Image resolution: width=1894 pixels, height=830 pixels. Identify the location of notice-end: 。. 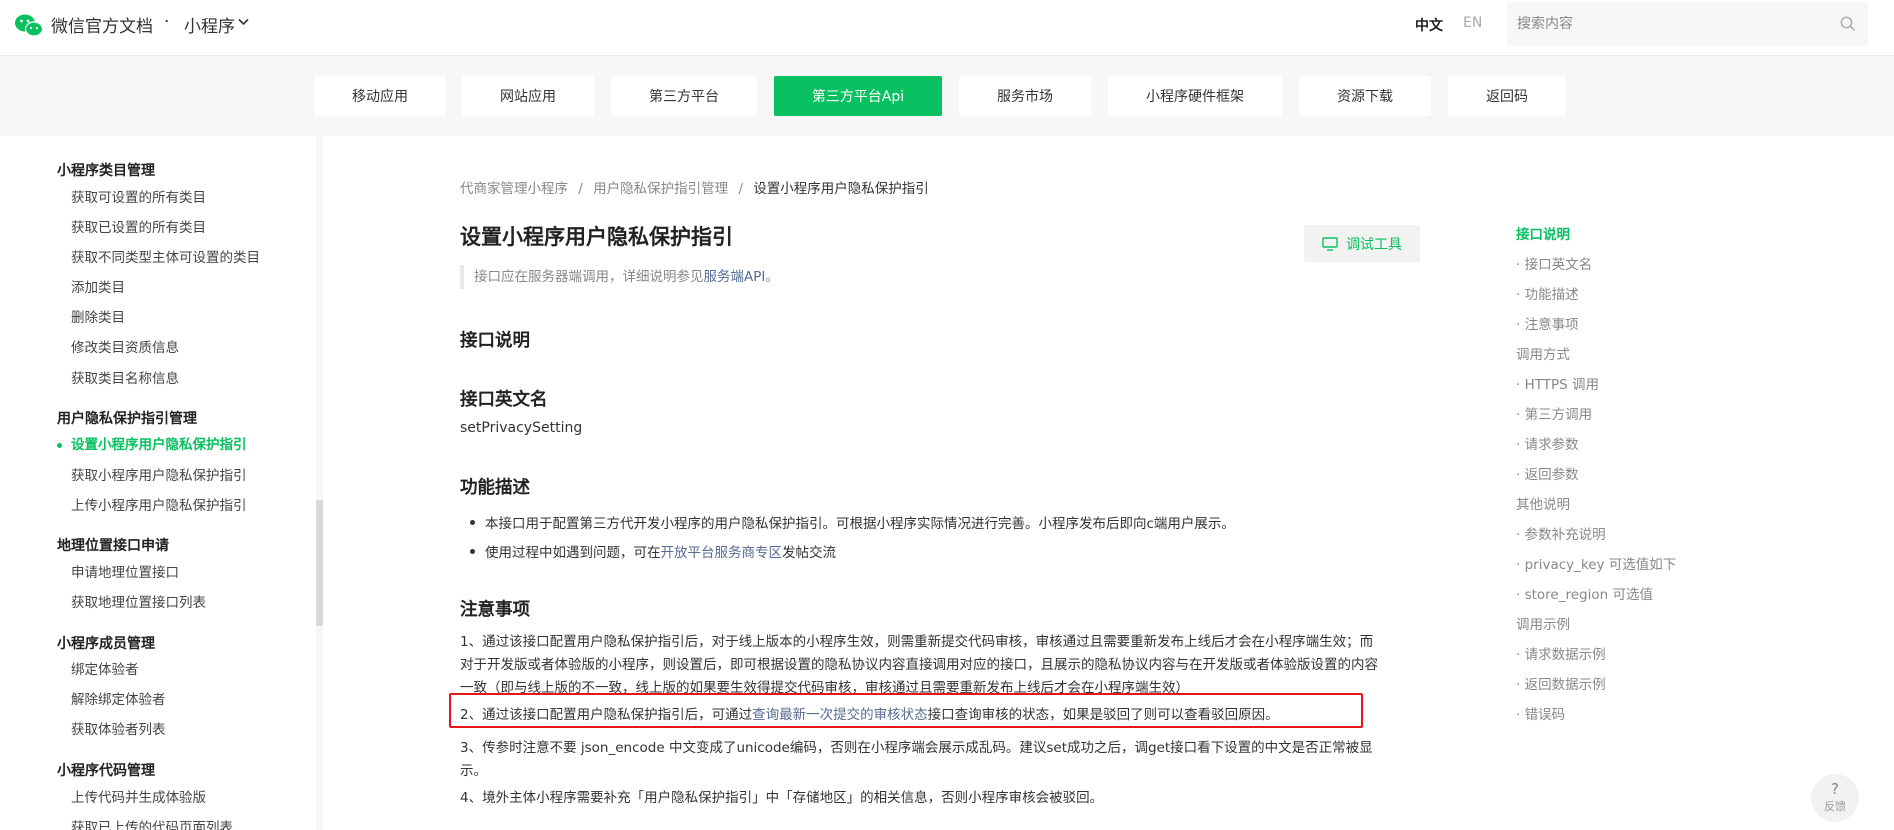
(772, 277).